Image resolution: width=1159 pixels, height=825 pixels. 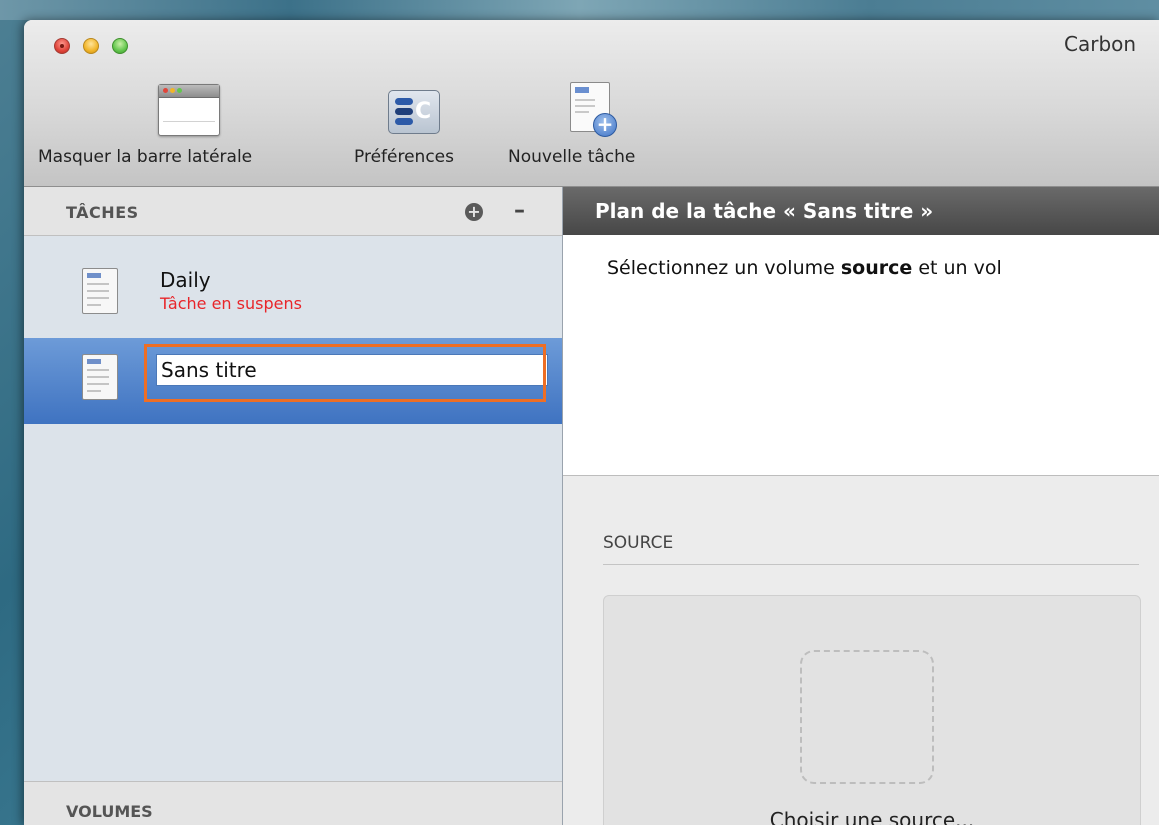 I want to click on task-item-sans-titre, so click(x=293, y=381).